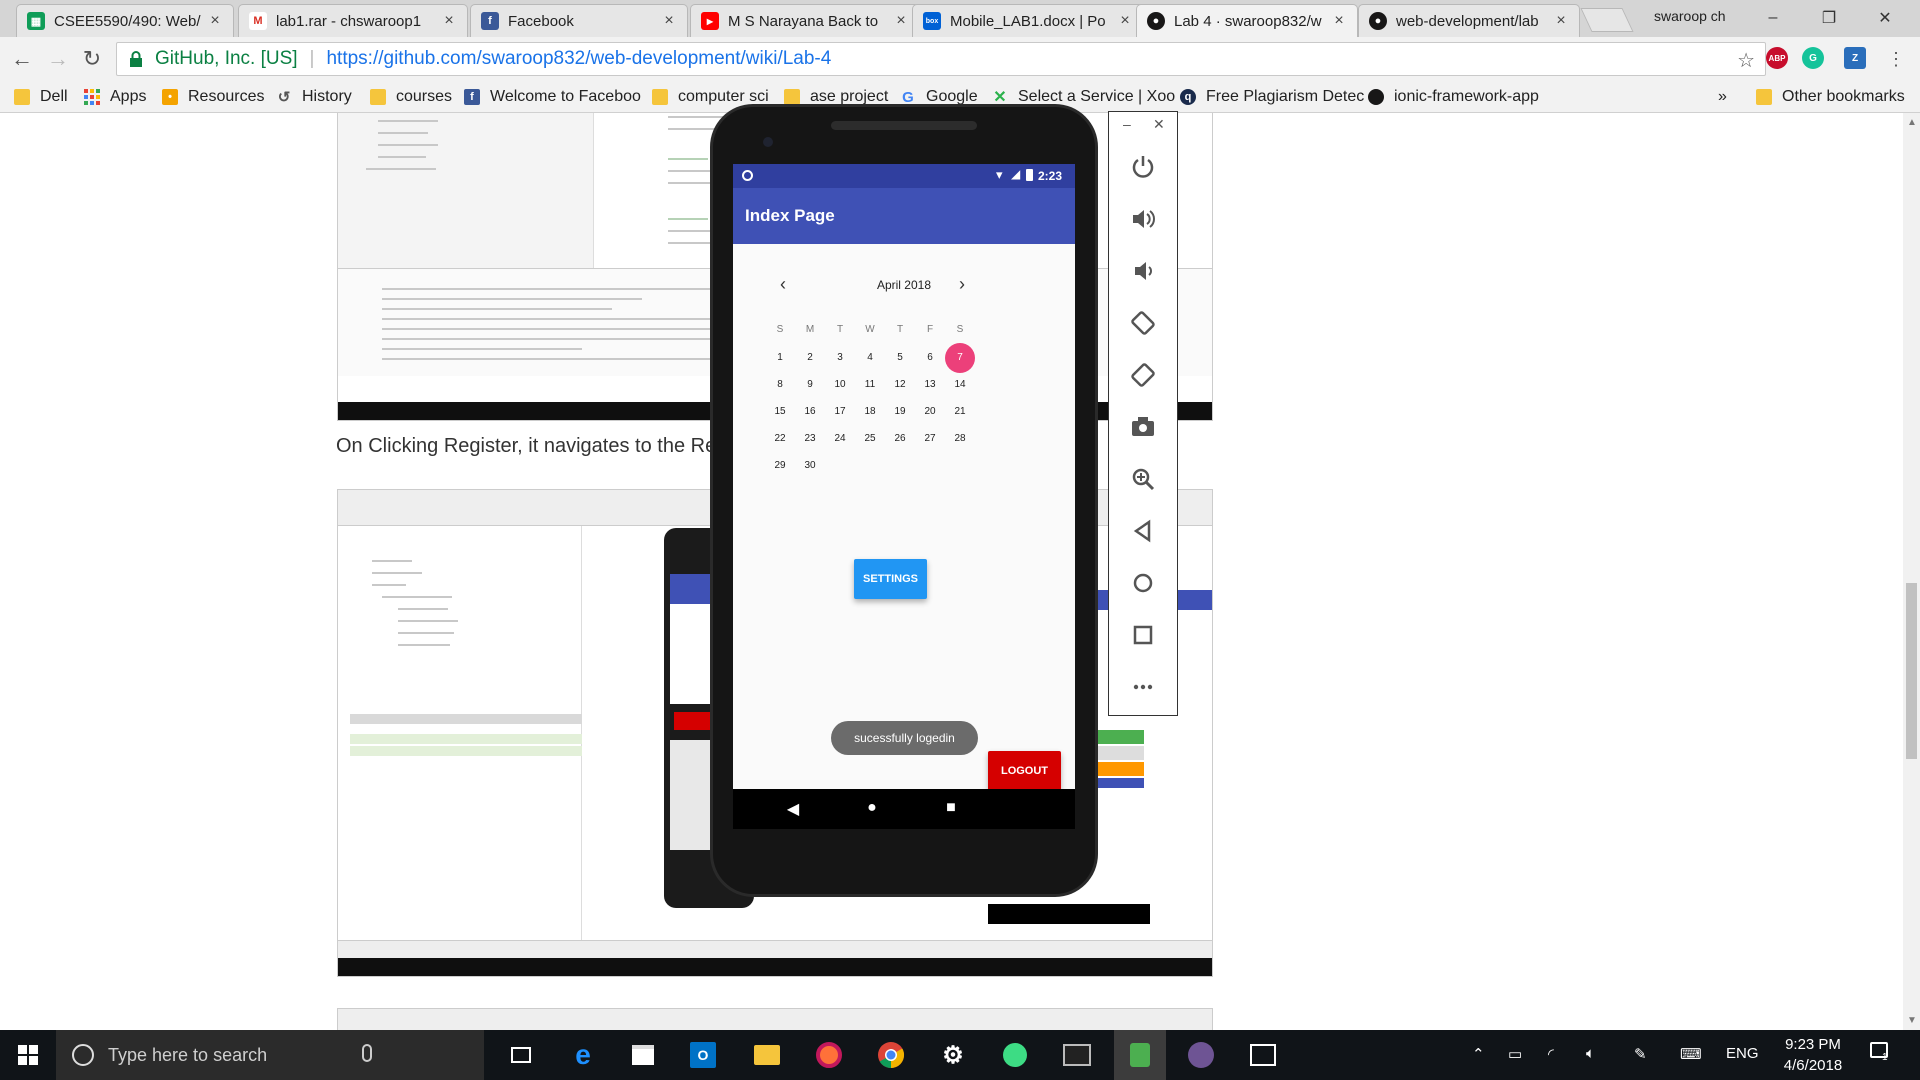 The height and width of the screenshot is (1080, 1920). What do you see at coordinates (643, 1055) in the screenshot?
I see `store-icon` at bounding box center [643, 1055].